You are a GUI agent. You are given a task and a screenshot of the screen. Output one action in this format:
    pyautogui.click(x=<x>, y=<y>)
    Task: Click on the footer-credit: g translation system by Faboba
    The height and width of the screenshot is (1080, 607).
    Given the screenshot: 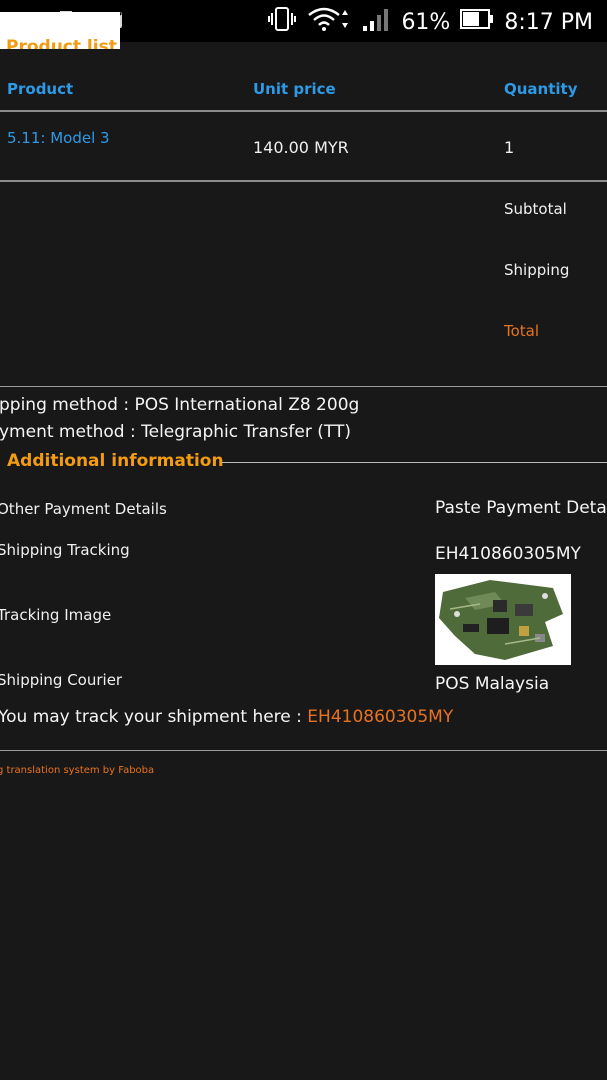 What is the action you would take?
    pyautogui.click(x=77, y=770)
    